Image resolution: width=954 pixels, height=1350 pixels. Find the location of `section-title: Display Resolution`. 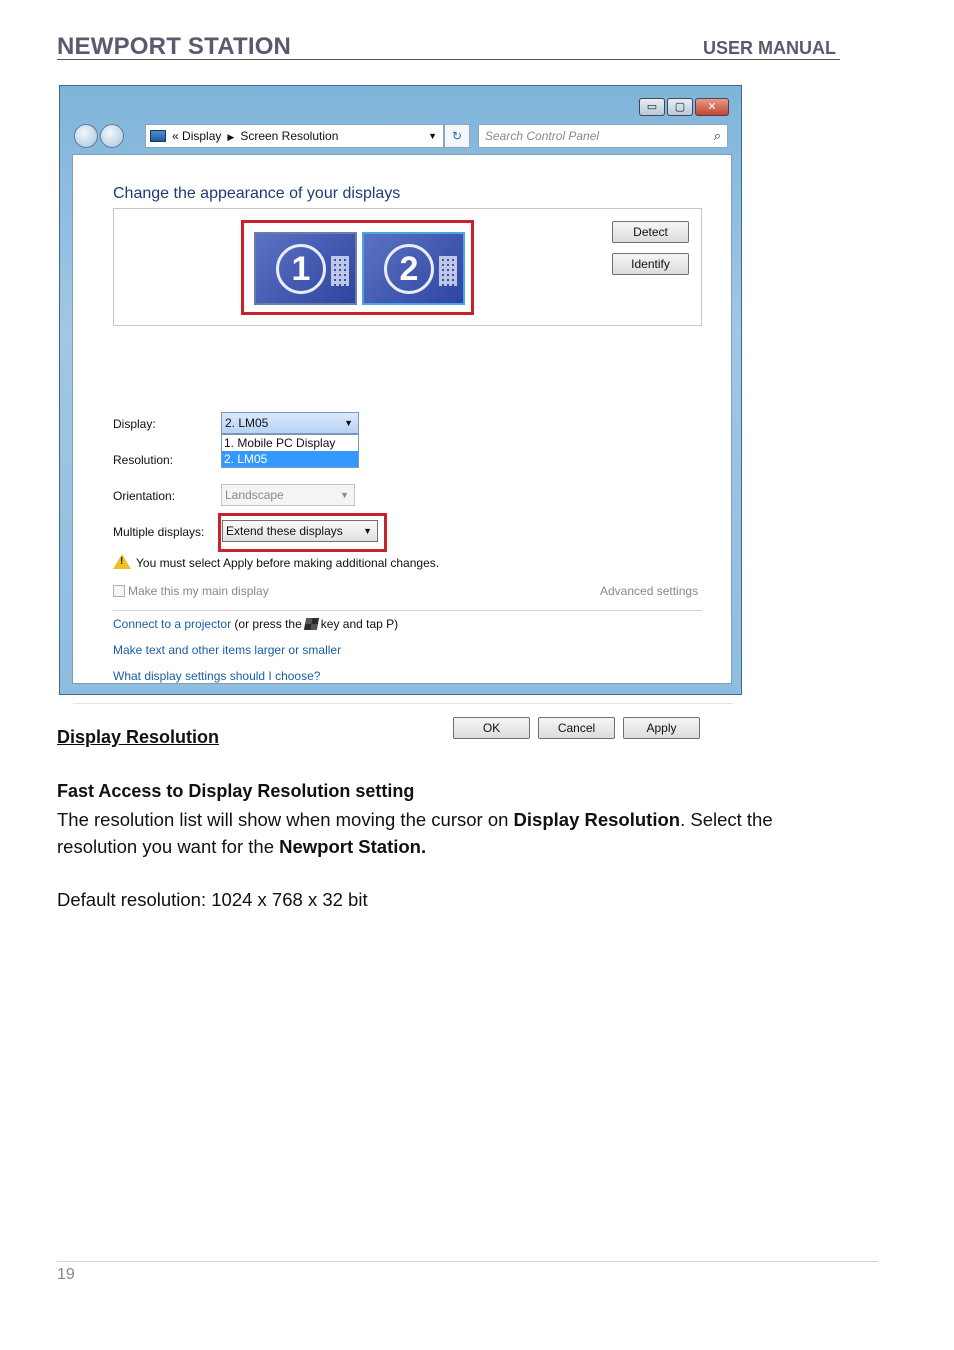

section-title: Display Resolution is located at coordinates (138, 737).